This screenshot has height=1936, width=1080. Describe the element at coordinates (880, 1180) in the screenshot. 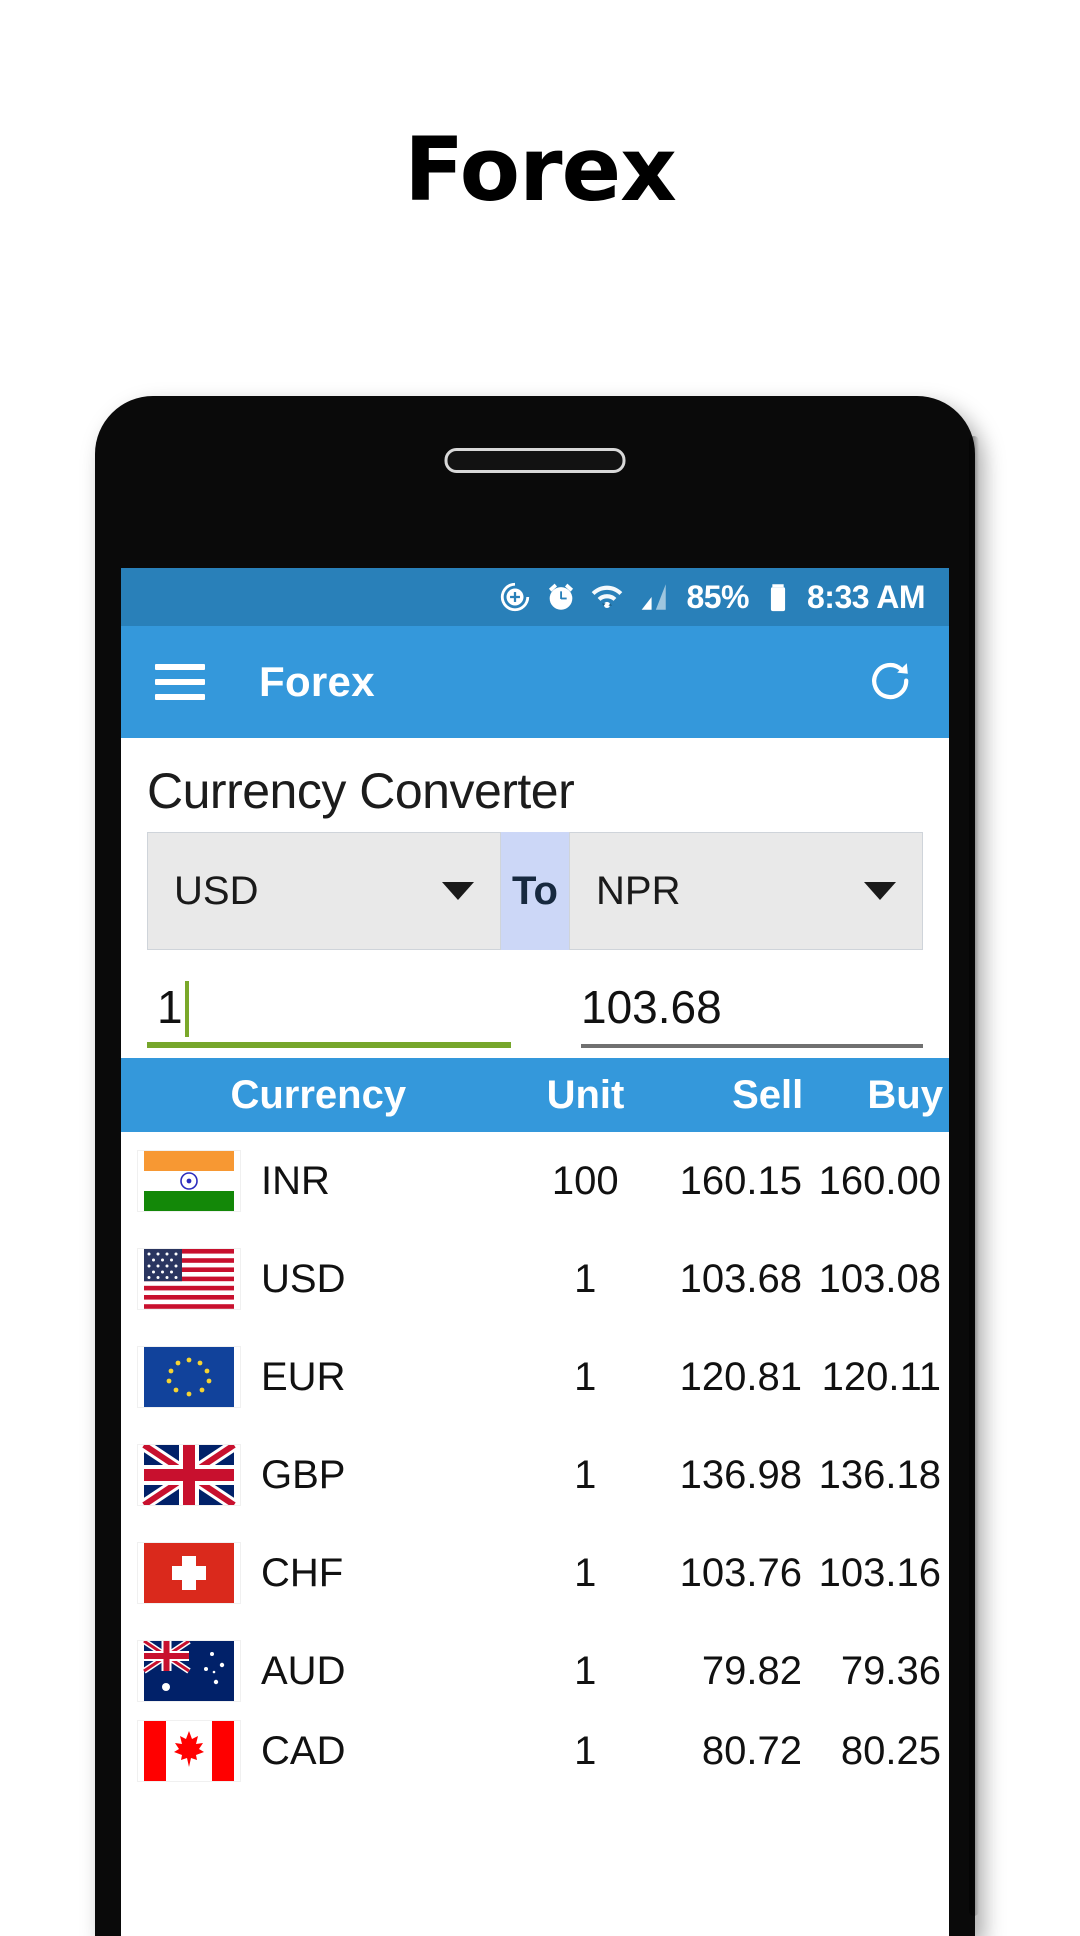

I see `cell-buy: 160.00` at that location.